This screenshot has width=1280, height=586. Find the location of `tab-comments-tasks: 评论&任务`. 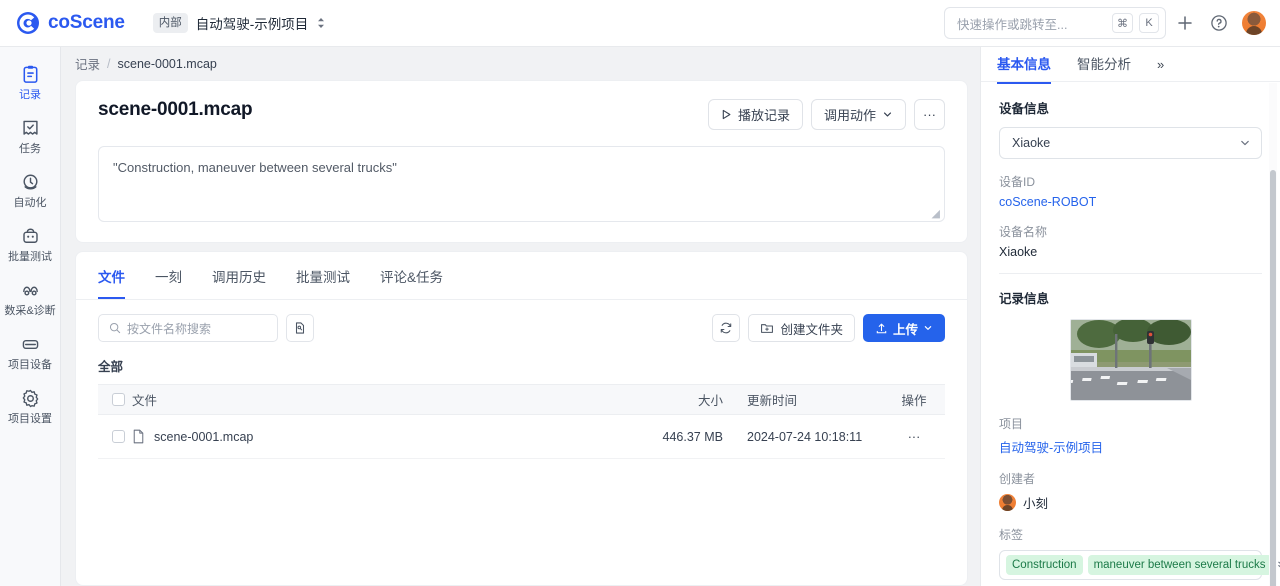

tab-comments-tasks: 评论&任务 is located at coordinates (411, 275).